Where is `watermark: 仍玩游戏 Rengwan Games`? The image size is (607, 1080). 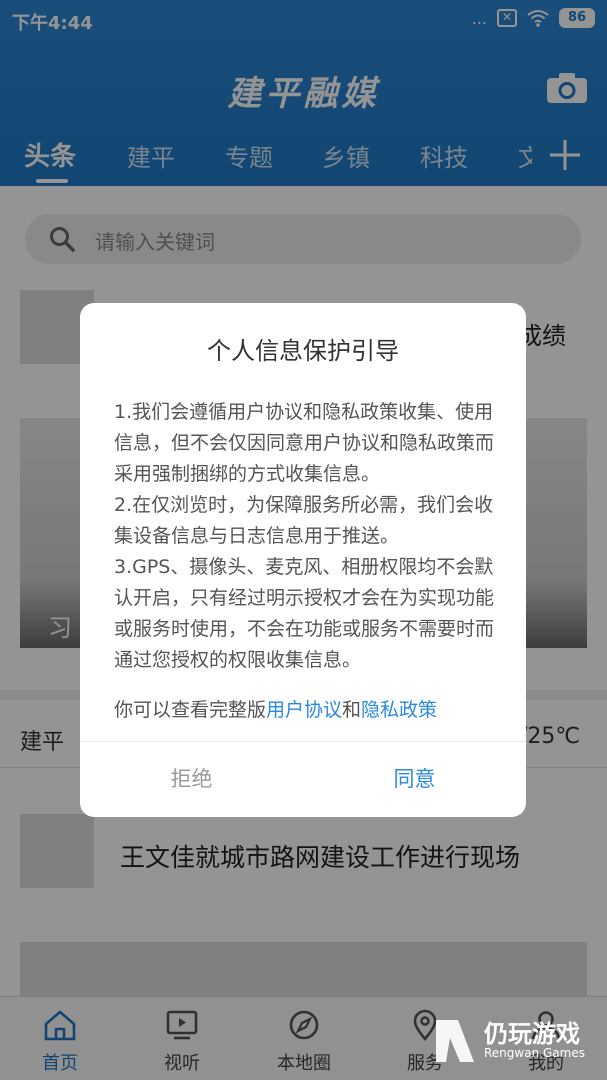 watermark: 仍玩游戏 Rengwan Games is located at coordinates (517, 1041).